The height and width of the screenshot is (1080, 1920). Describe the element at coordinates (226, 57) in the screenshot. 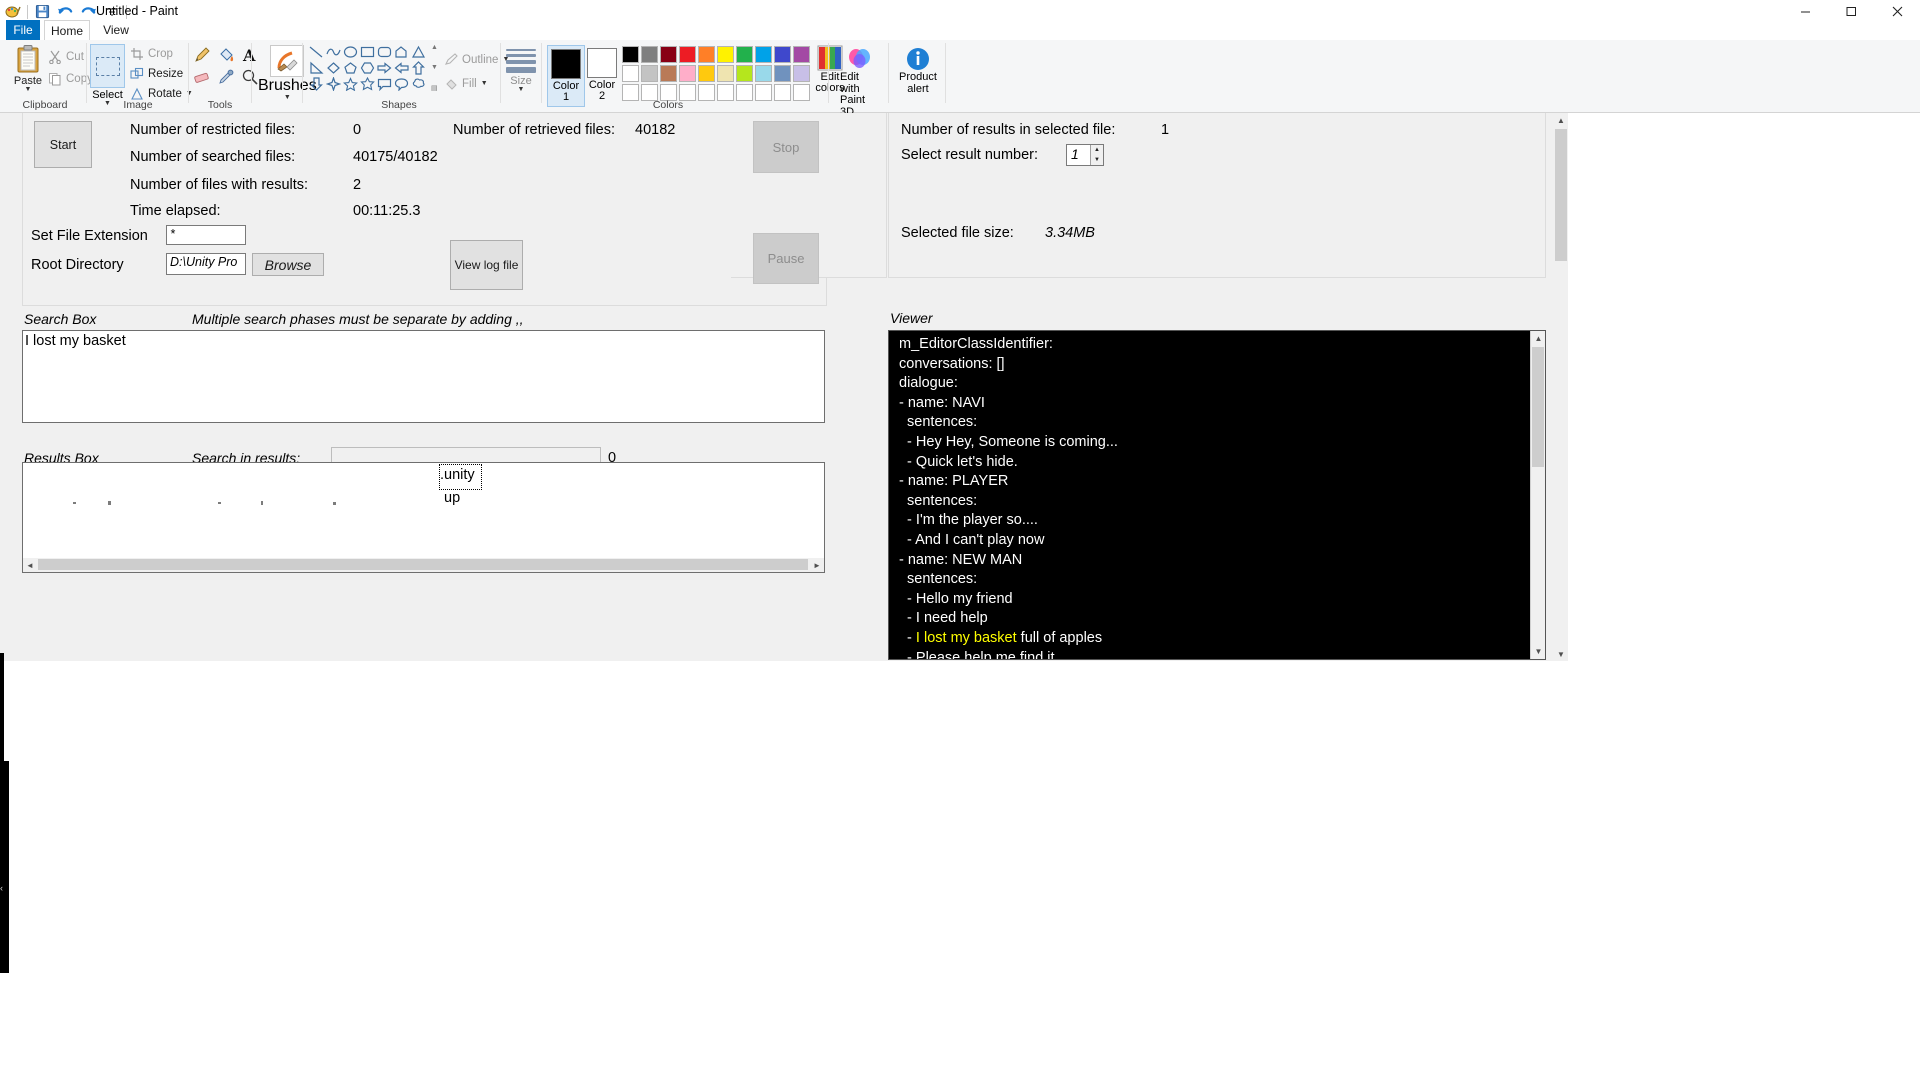

I see `fill-icon` at that location.